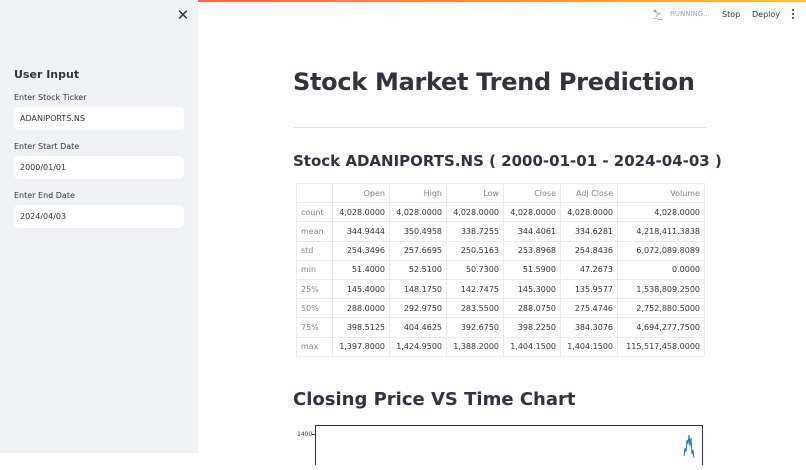 The width and height of the screenshot is (806, 470). I want to click on table-cell: 344.9444, so click(361, 231).